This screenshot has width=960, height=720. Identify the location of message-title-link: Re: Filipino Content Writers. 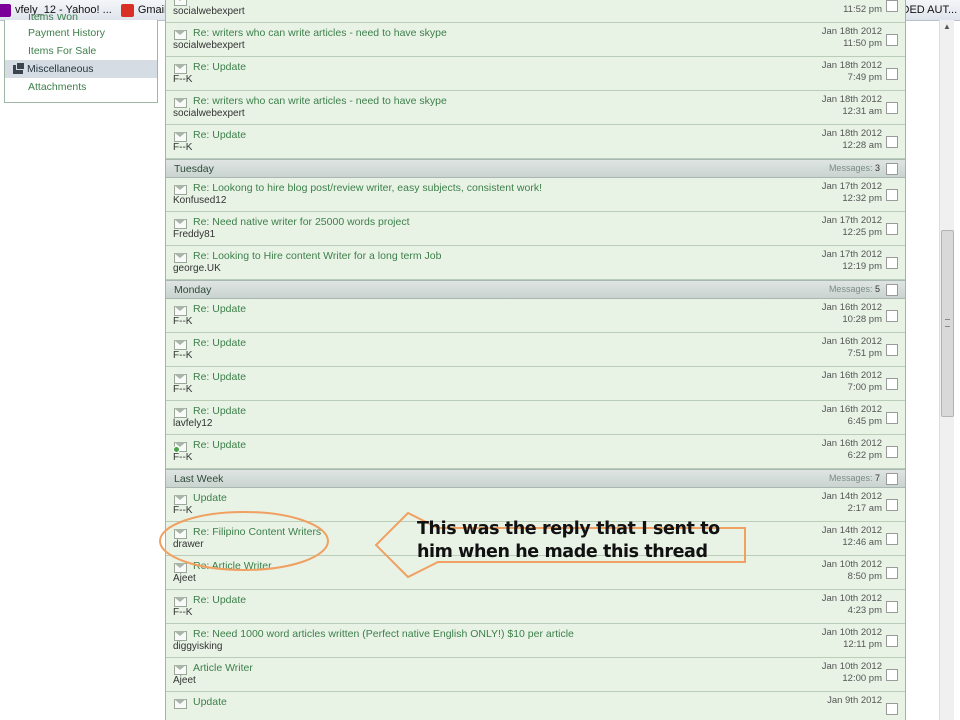
(257, 532).